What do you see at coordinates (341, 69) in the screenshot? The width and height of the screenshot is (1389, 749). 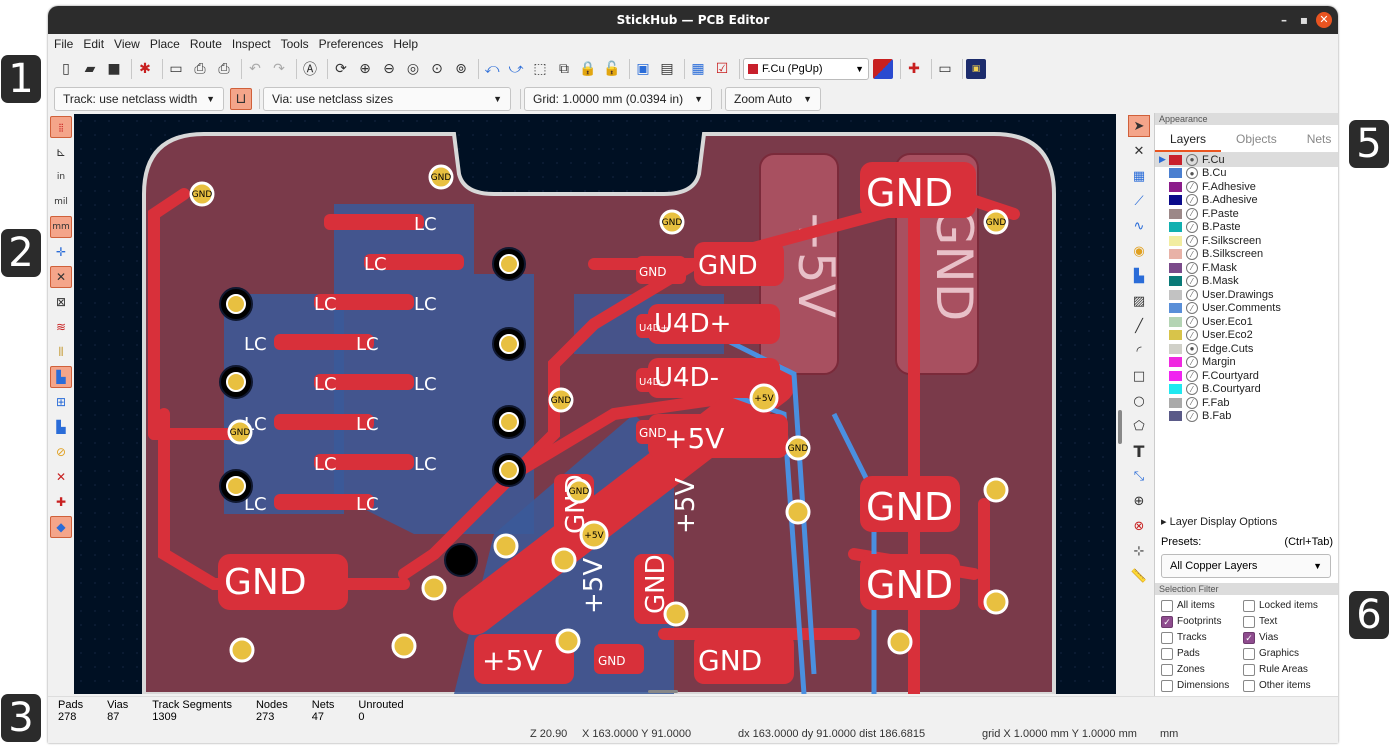 I see `refresh-icon: ⟳` at bounding box center [341, 69].